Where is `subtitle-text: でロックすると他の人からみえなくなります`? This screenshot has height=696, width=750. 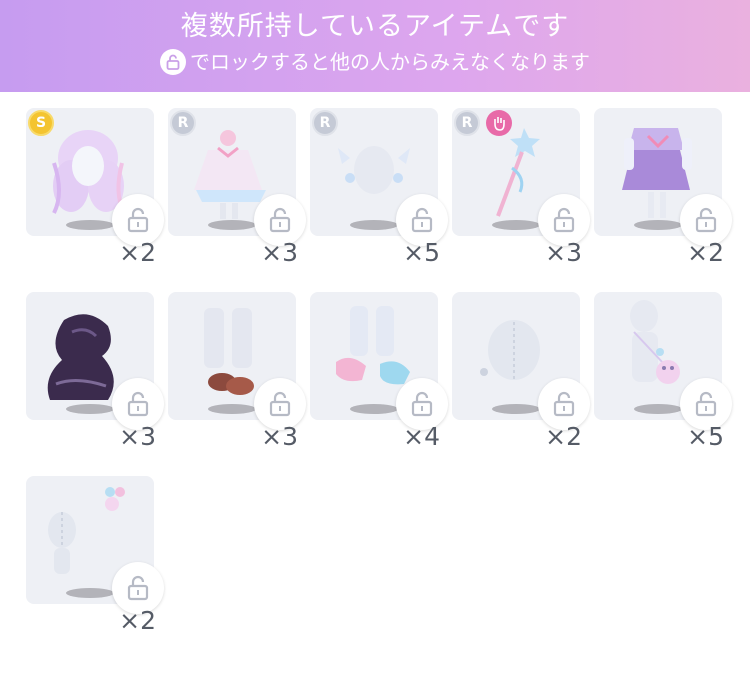
subtitle-text: でロックすると他の人からみえなくなります is located at coordinates (390, 62).